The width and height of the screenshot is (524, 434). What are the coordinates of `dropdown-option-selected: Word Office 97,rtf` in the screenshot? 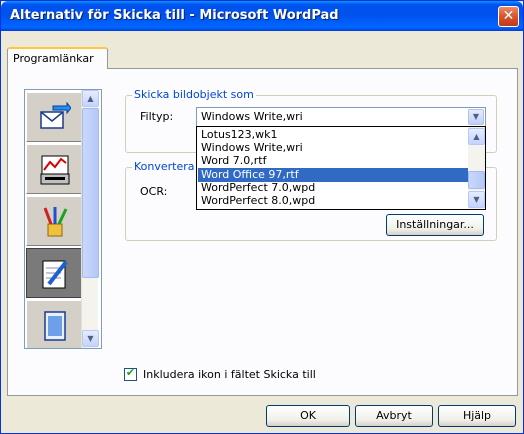 It's located at (333, 175).